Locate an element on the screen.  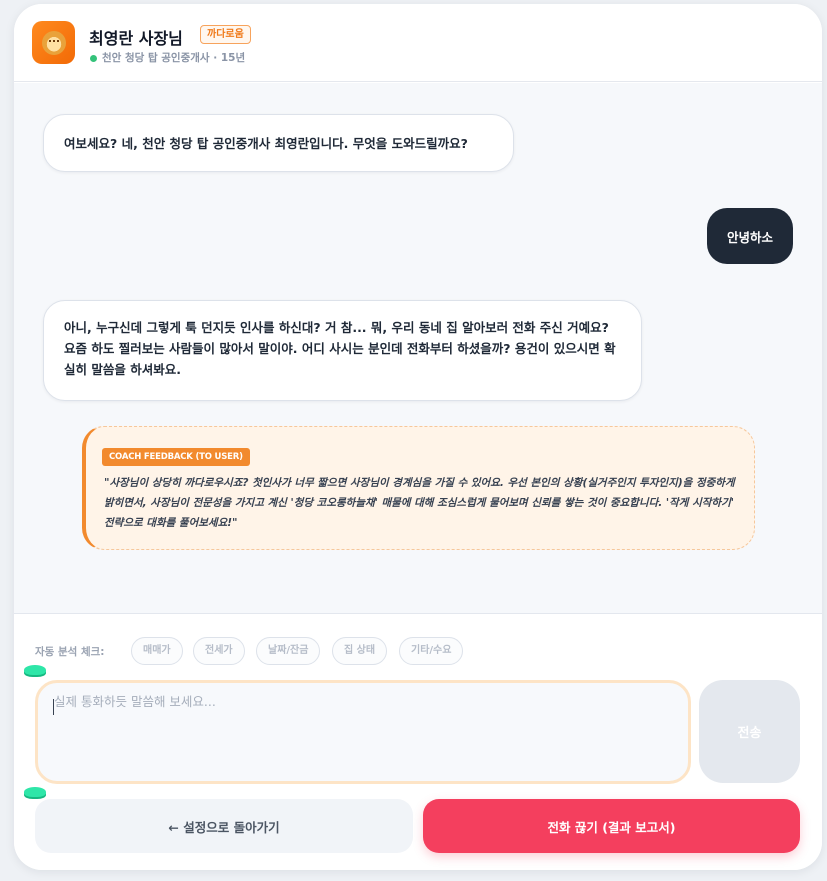
online-status-icon is located at coordinates (93, 58).